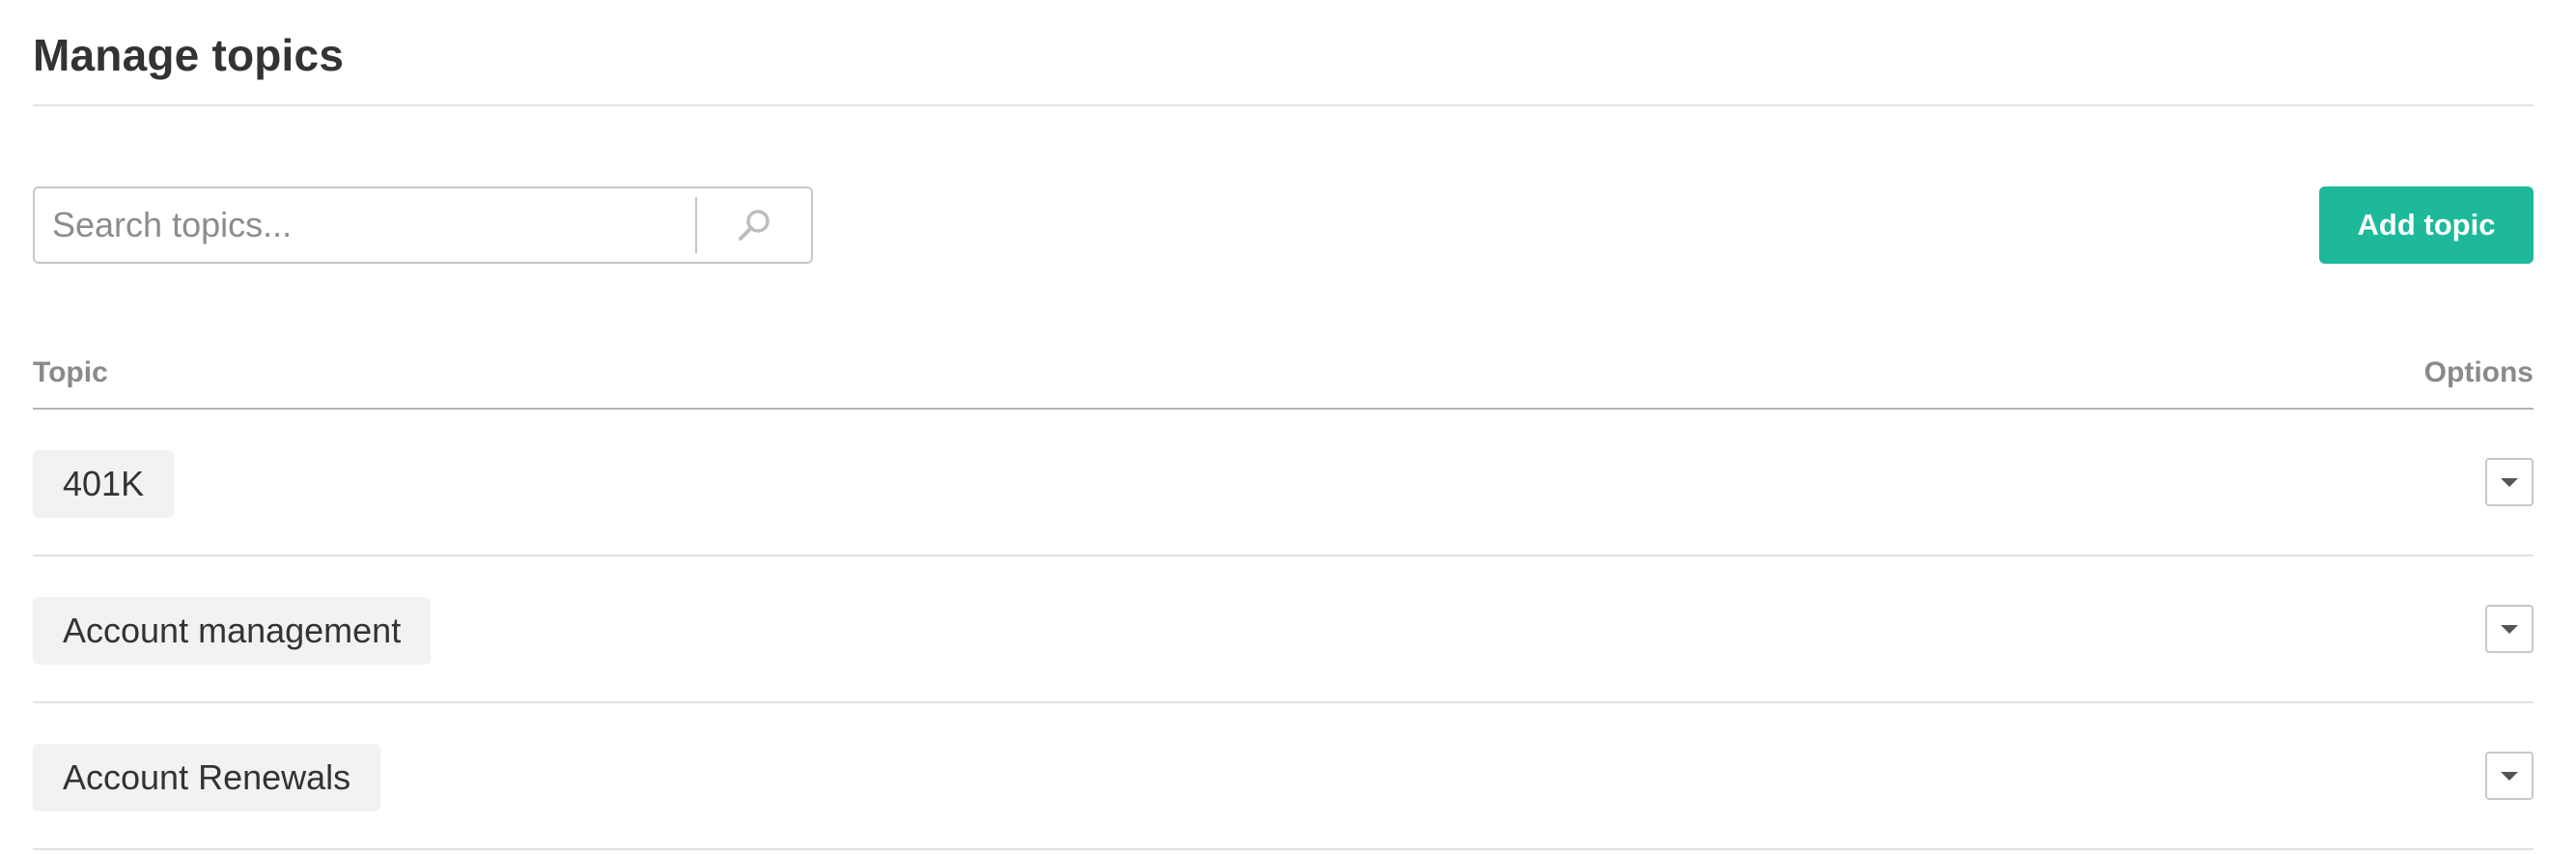  I want to click on column-header-topic: Topic, so click(71, 372).